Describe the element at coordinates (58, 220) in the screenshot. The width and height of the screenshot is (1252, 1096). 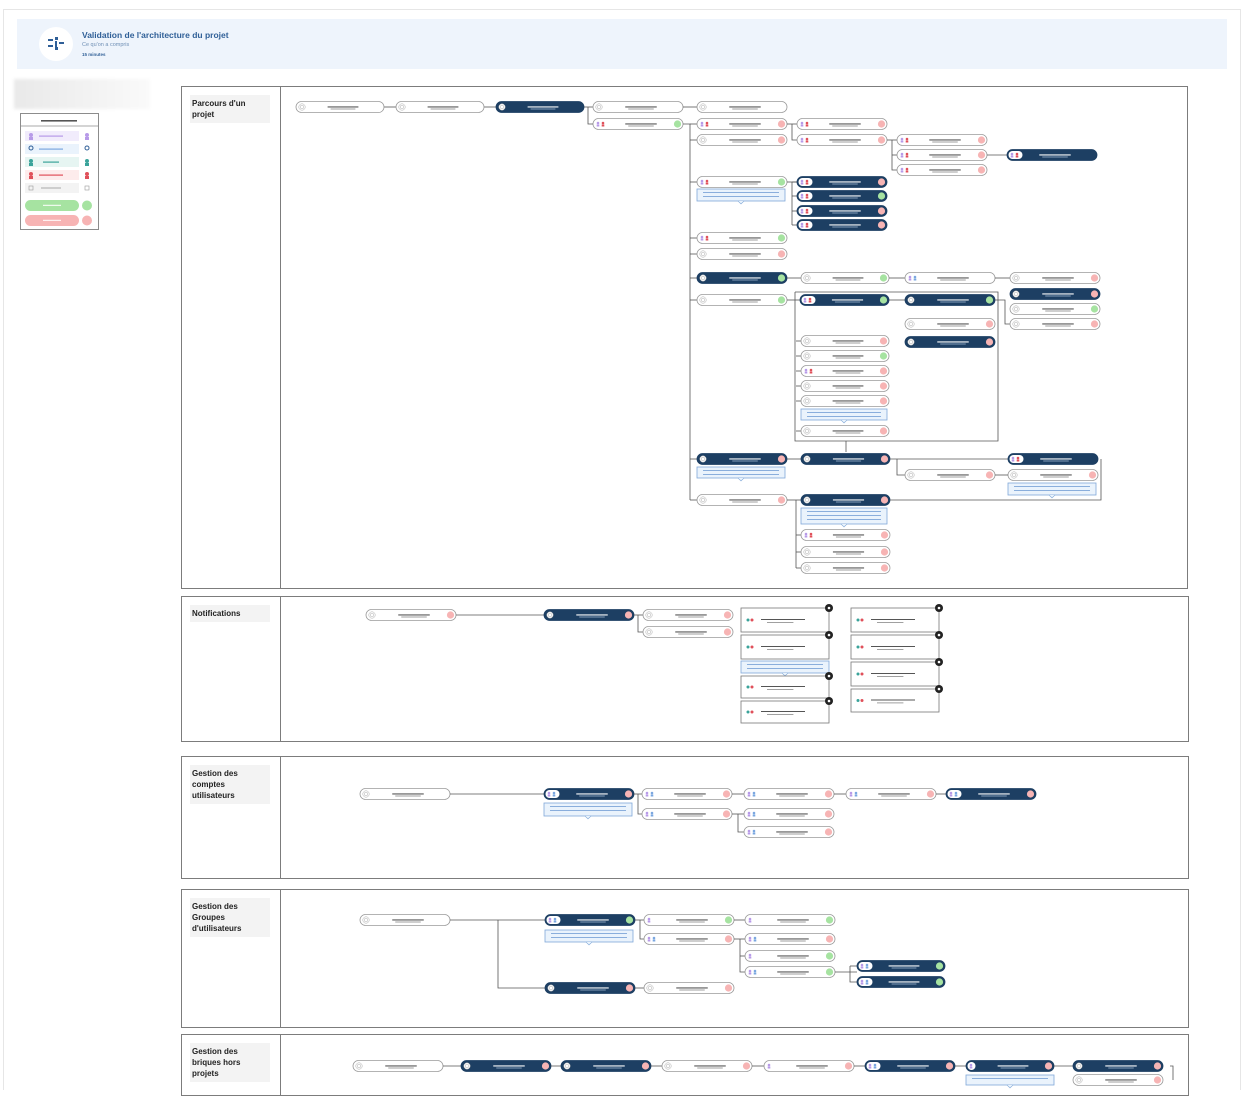
I see `legend-status-red` at that location.